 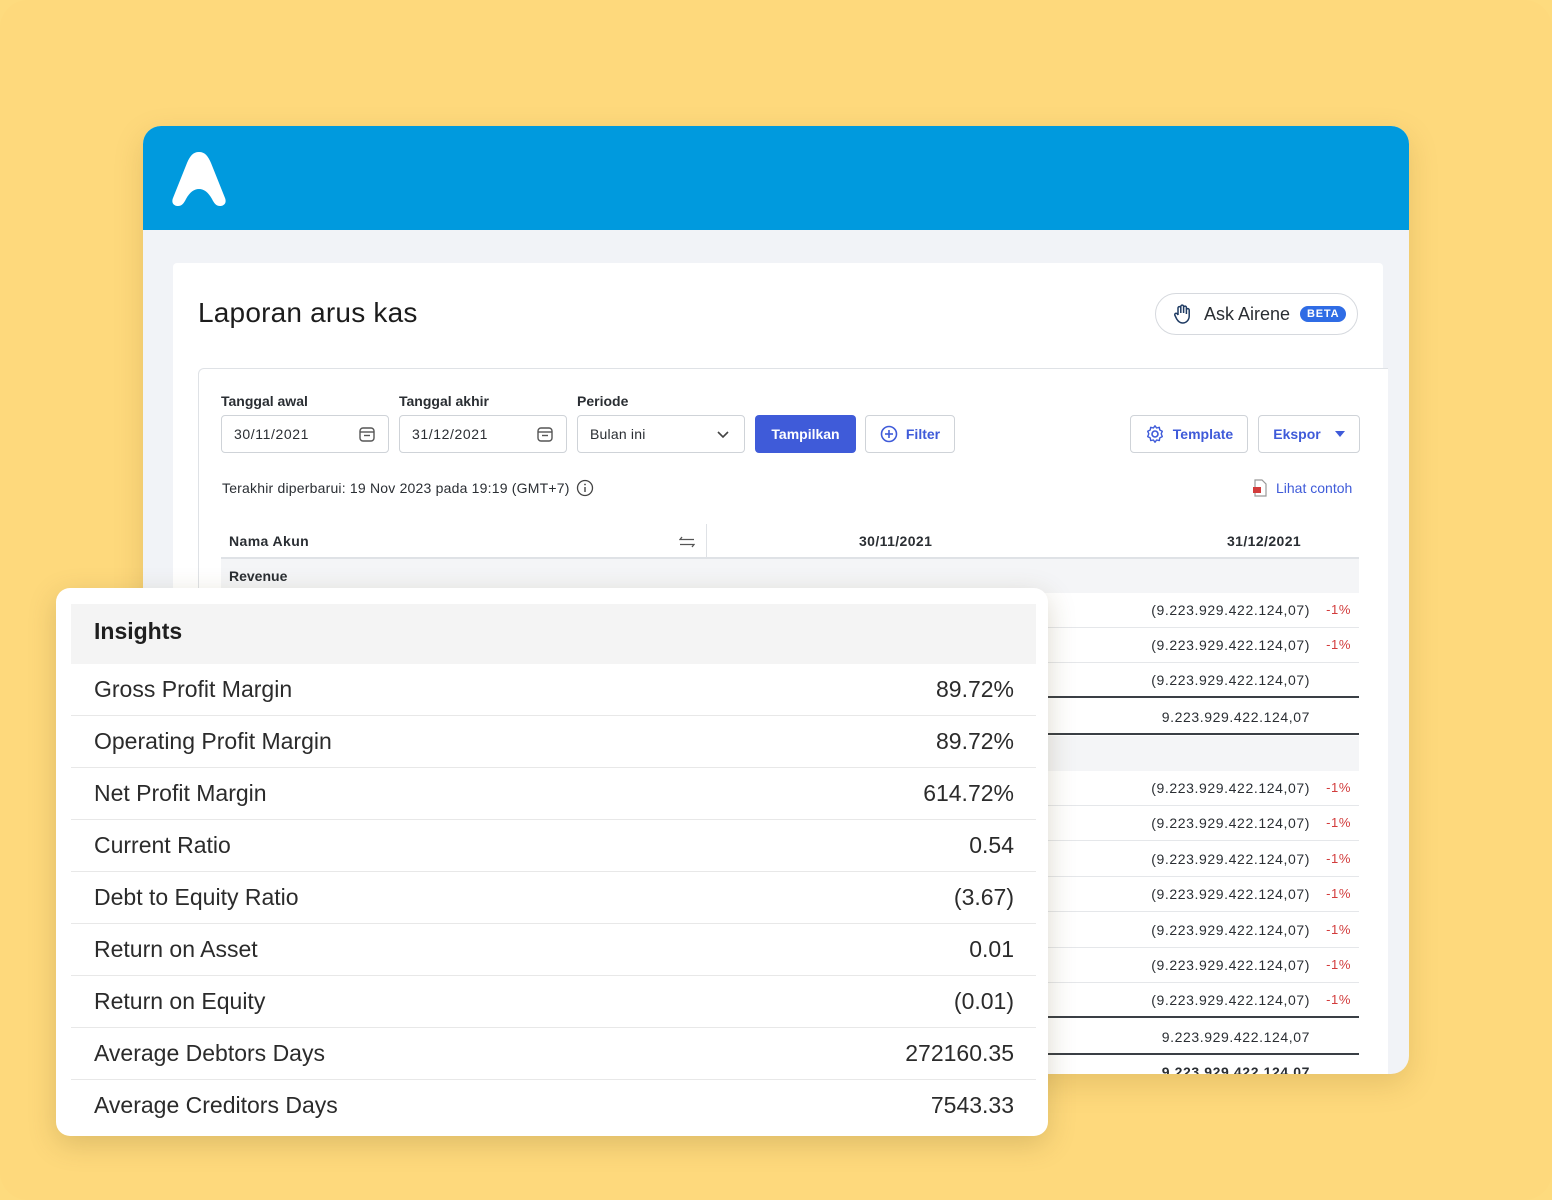 I want to click on col-header-date-2: 31/12/2021, so click(x=1264, y=541).